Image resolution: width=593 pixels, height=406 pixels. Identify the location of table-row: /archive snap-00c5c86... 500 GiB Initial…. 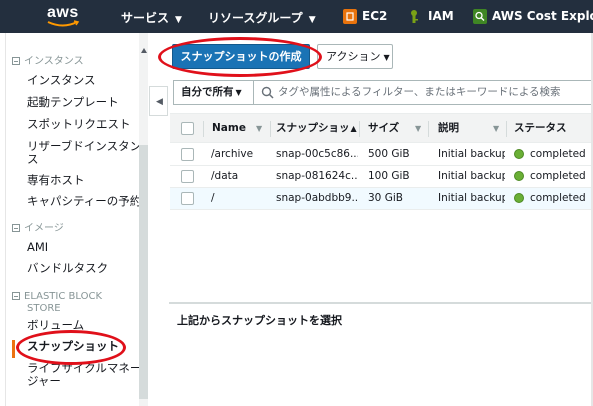
(381, 155).